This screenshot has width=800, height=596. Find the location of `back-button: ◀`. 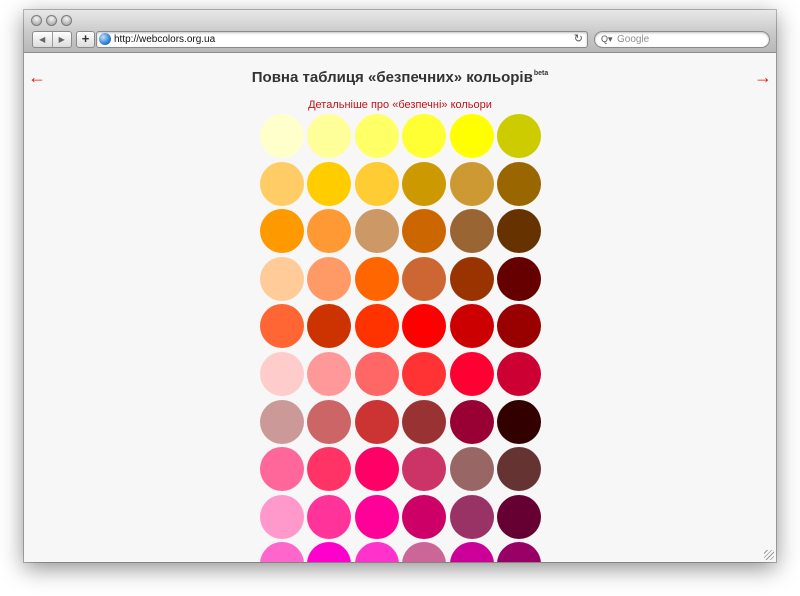

back-button: ◀ is located at coordinates (42, 39).